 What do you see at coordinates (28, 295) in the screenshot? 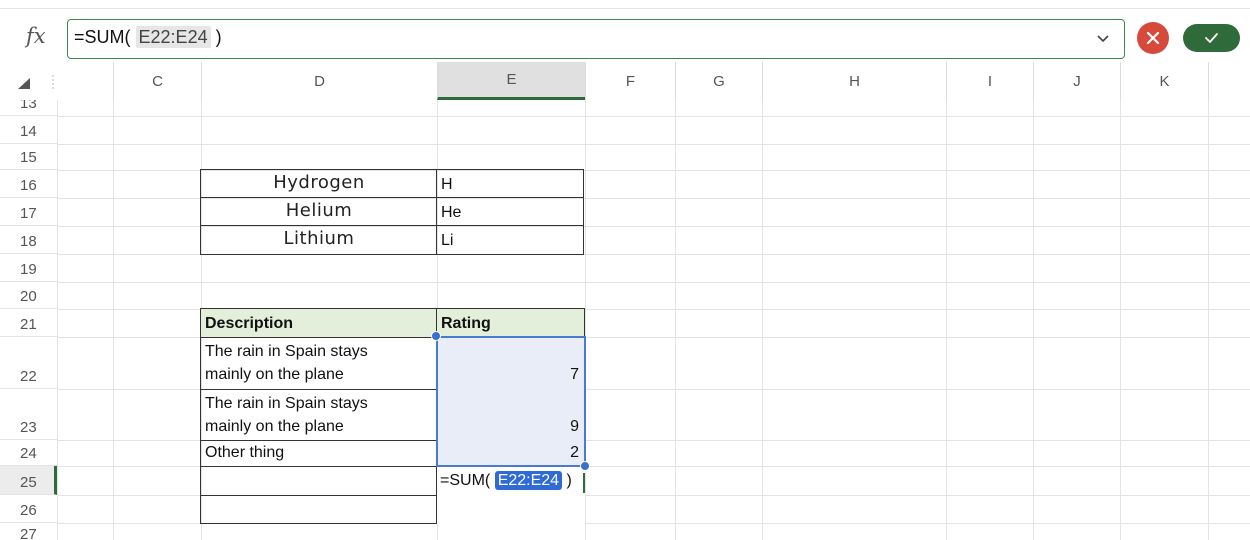
I see `row-header-20: 20` at bounding box center [28, 295].